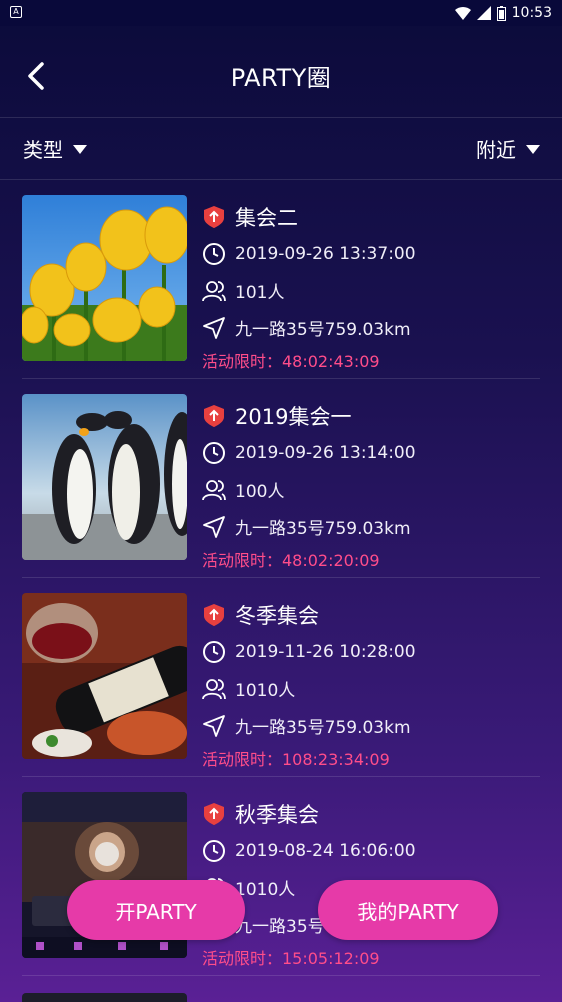  Describe the element at coordinates (325, 651) in the screenshot. I see `party-datetime: 2019-11-26 10:28:00` at that location.